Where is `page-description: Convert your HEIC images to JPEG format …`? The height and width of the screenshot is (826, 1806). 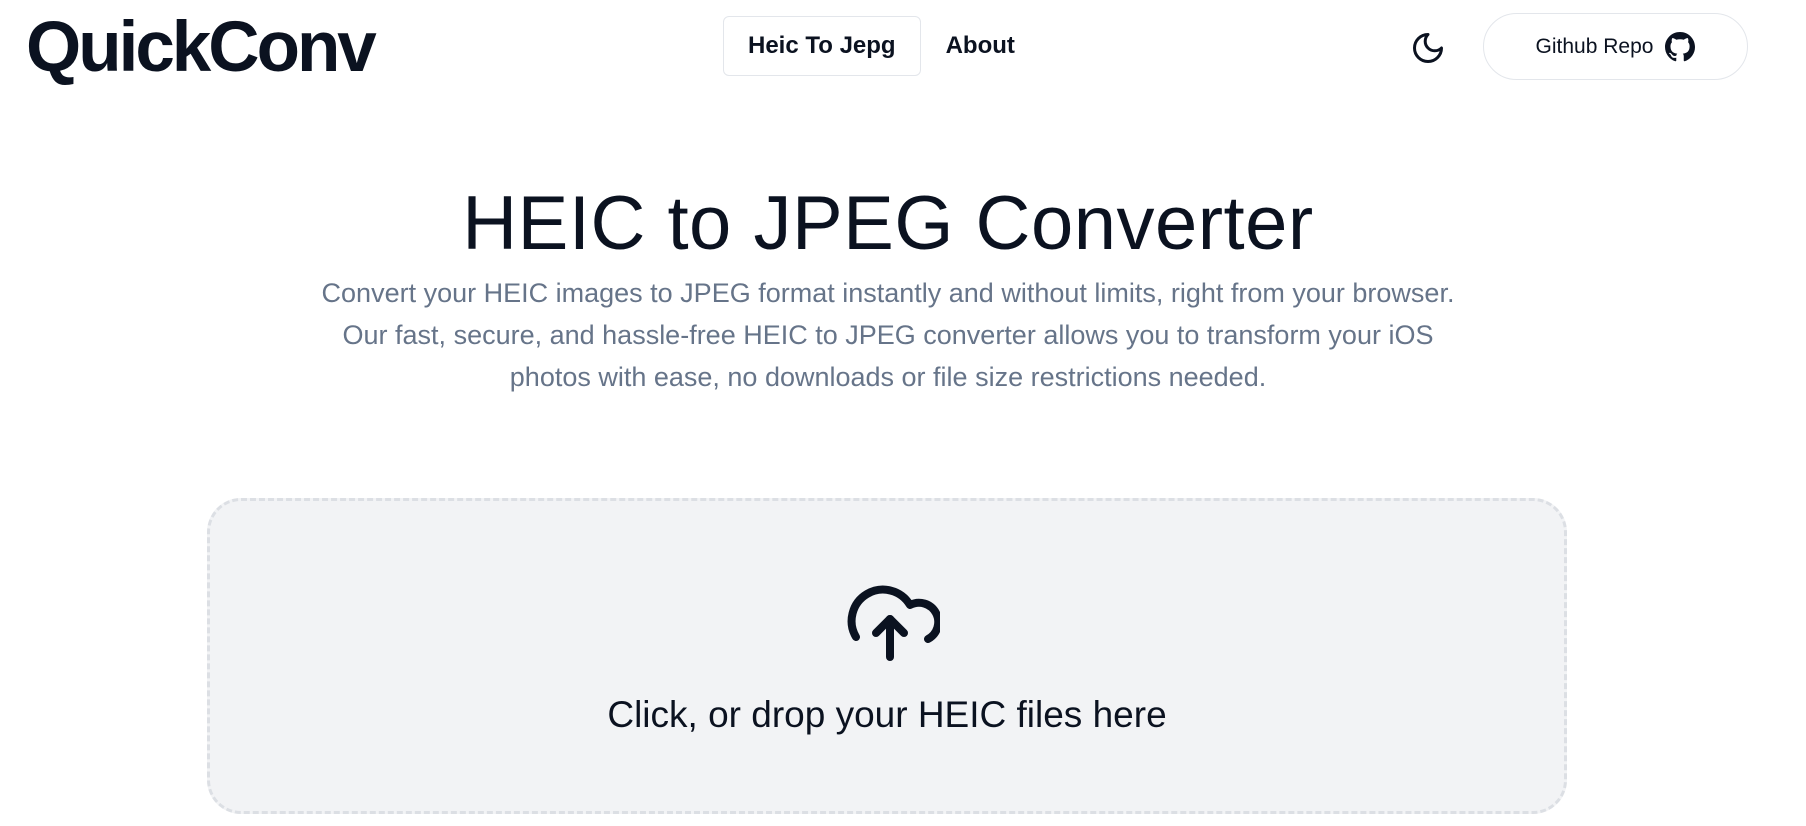
page-description: Convert your HEIC images to JPEG format … is located at coordinates (888, 335).